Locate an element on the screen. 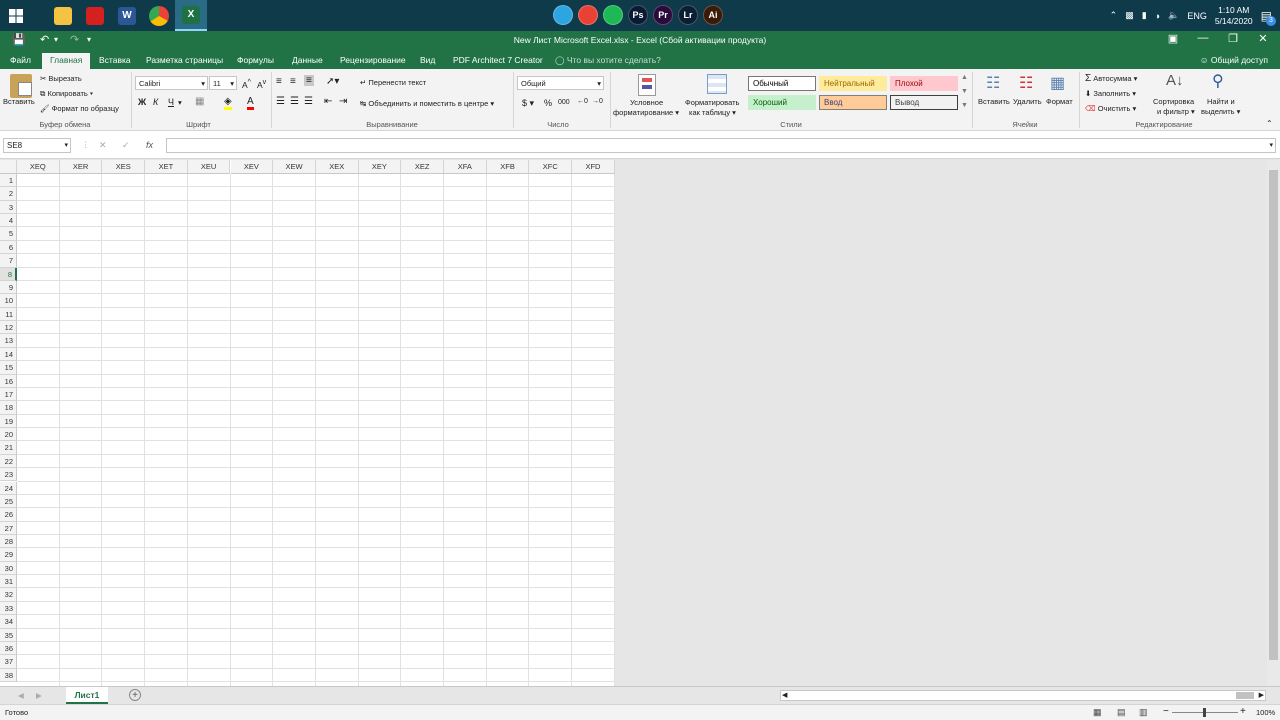 The width and height of the screenshot is (1280, 720). format-as-table-button: Форматировать is located at coordinates (712, 102).